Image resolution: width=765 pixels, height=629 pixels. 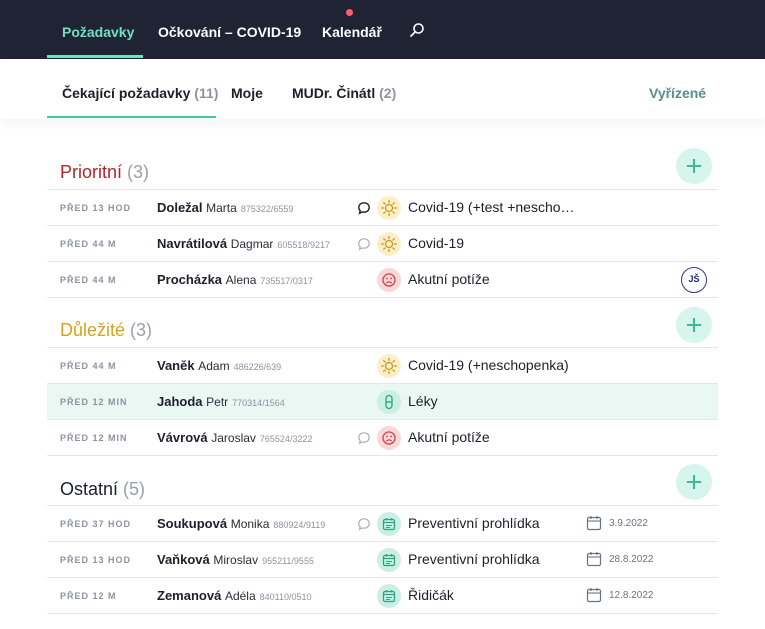 I want to click on section-title-text: Důležité, so click(x=93, y=330).